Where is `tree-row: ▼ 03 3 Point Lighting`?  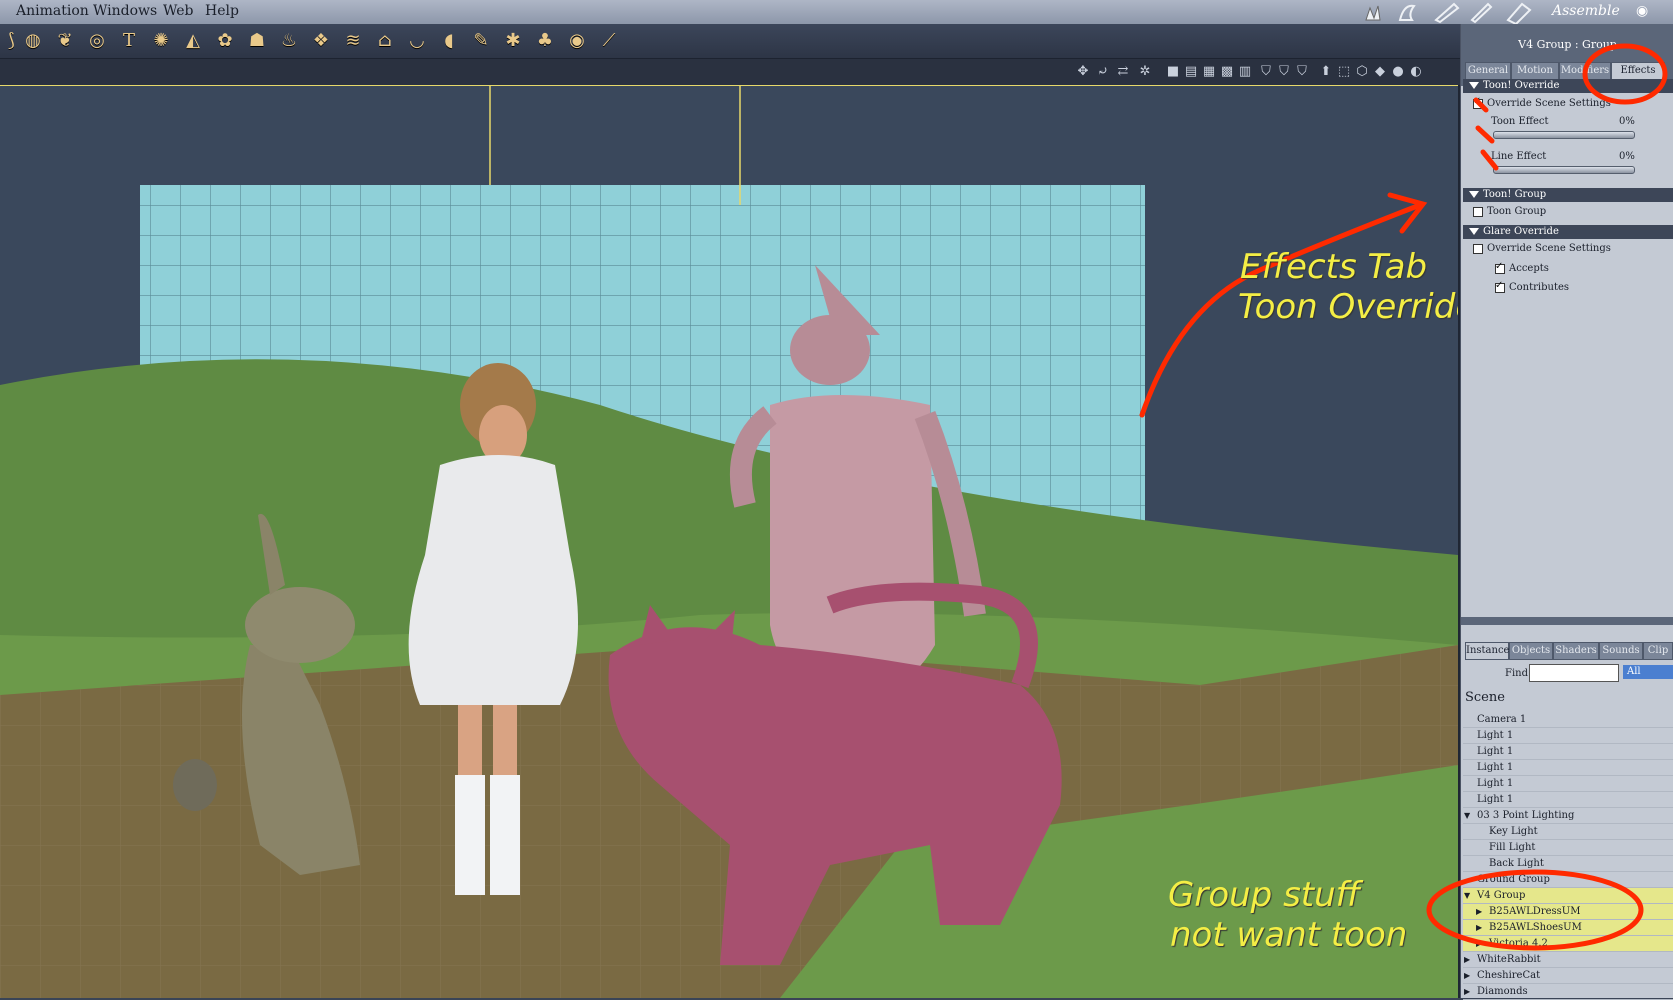 tree-row: ▼ 03 3 Point Lighting is located at coordinates (1568, 816).